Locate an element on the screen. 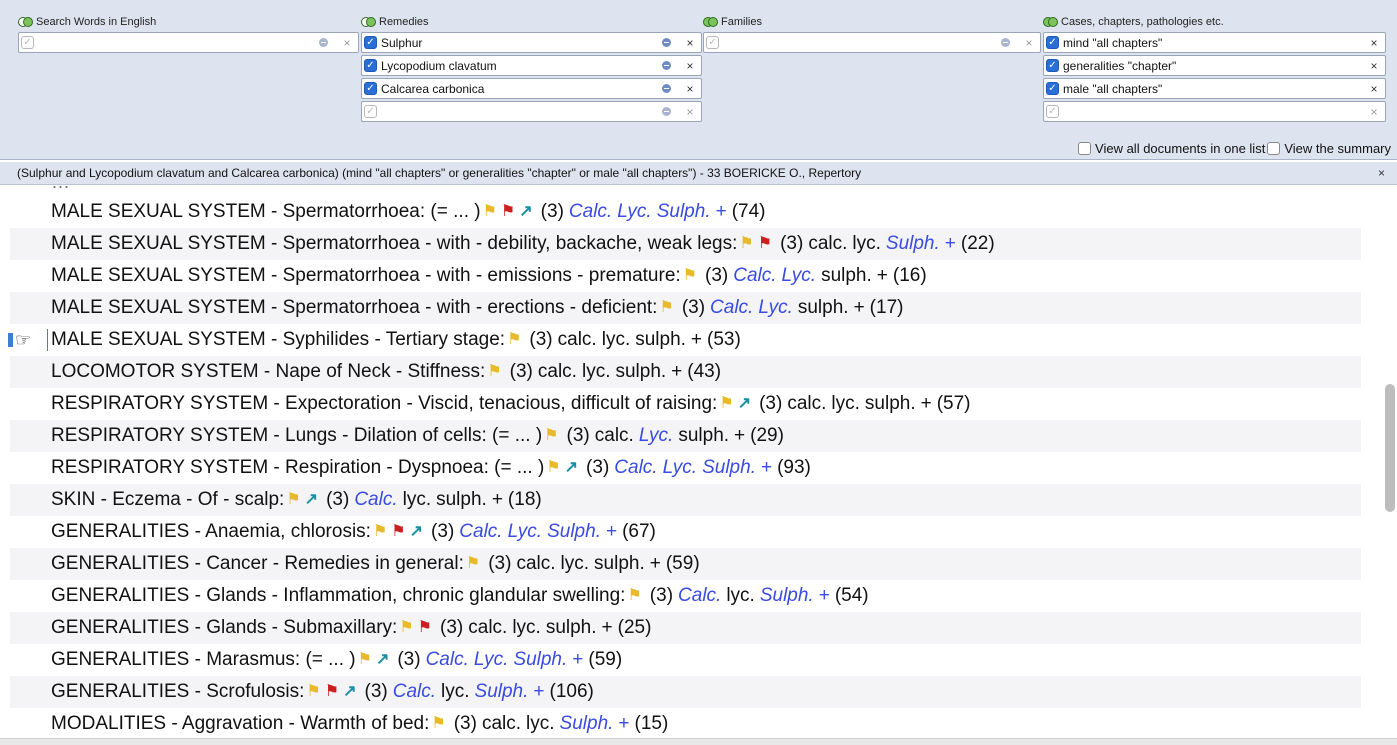 The width and height of the screenshot is (1397, 745). filter-field: ✓ generalities "chapter" × is located at coordinates (1214, 65).